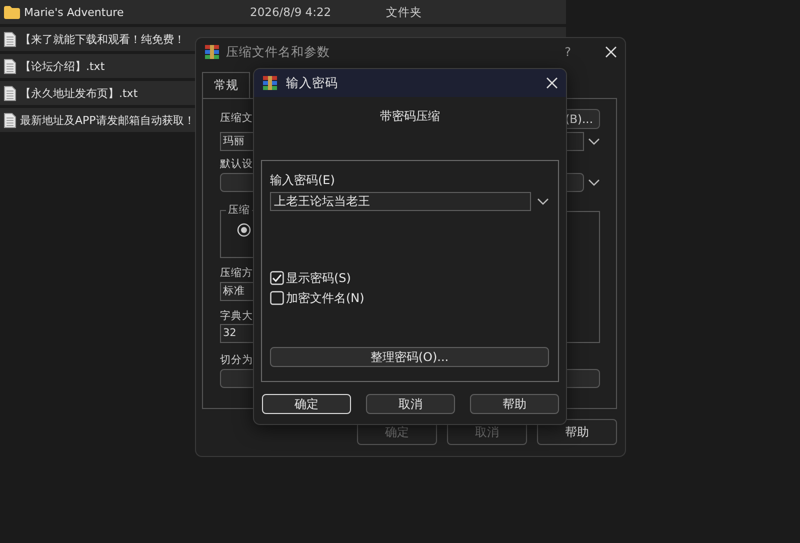 This screenshot has height=543, width=800. I want to click on help-button: ?, so click(567, 52).